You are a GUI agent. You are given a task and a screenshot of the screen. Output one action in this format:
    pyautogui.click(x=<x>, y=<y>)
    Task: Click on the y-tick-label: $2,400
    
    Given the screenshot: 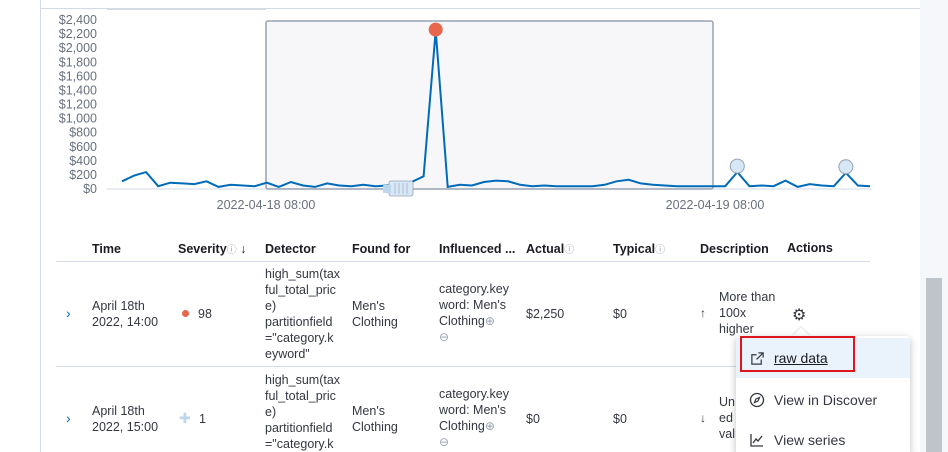 What is the action you would take?
    pyautogui.click(x=78, y=20)
    